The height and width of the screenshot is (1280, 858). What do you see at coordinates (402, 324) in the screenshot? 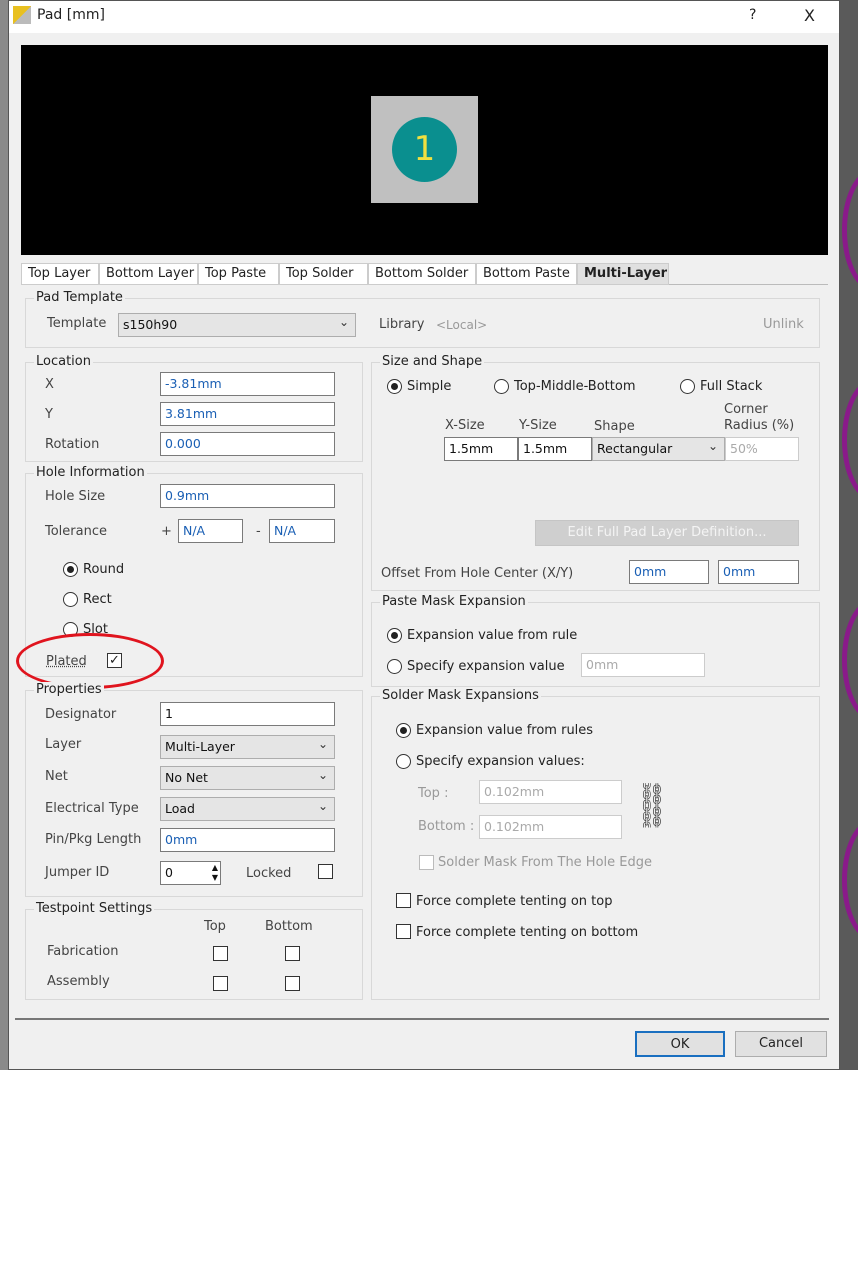
I see `library-label: Library` at bounding box center [402, 324].